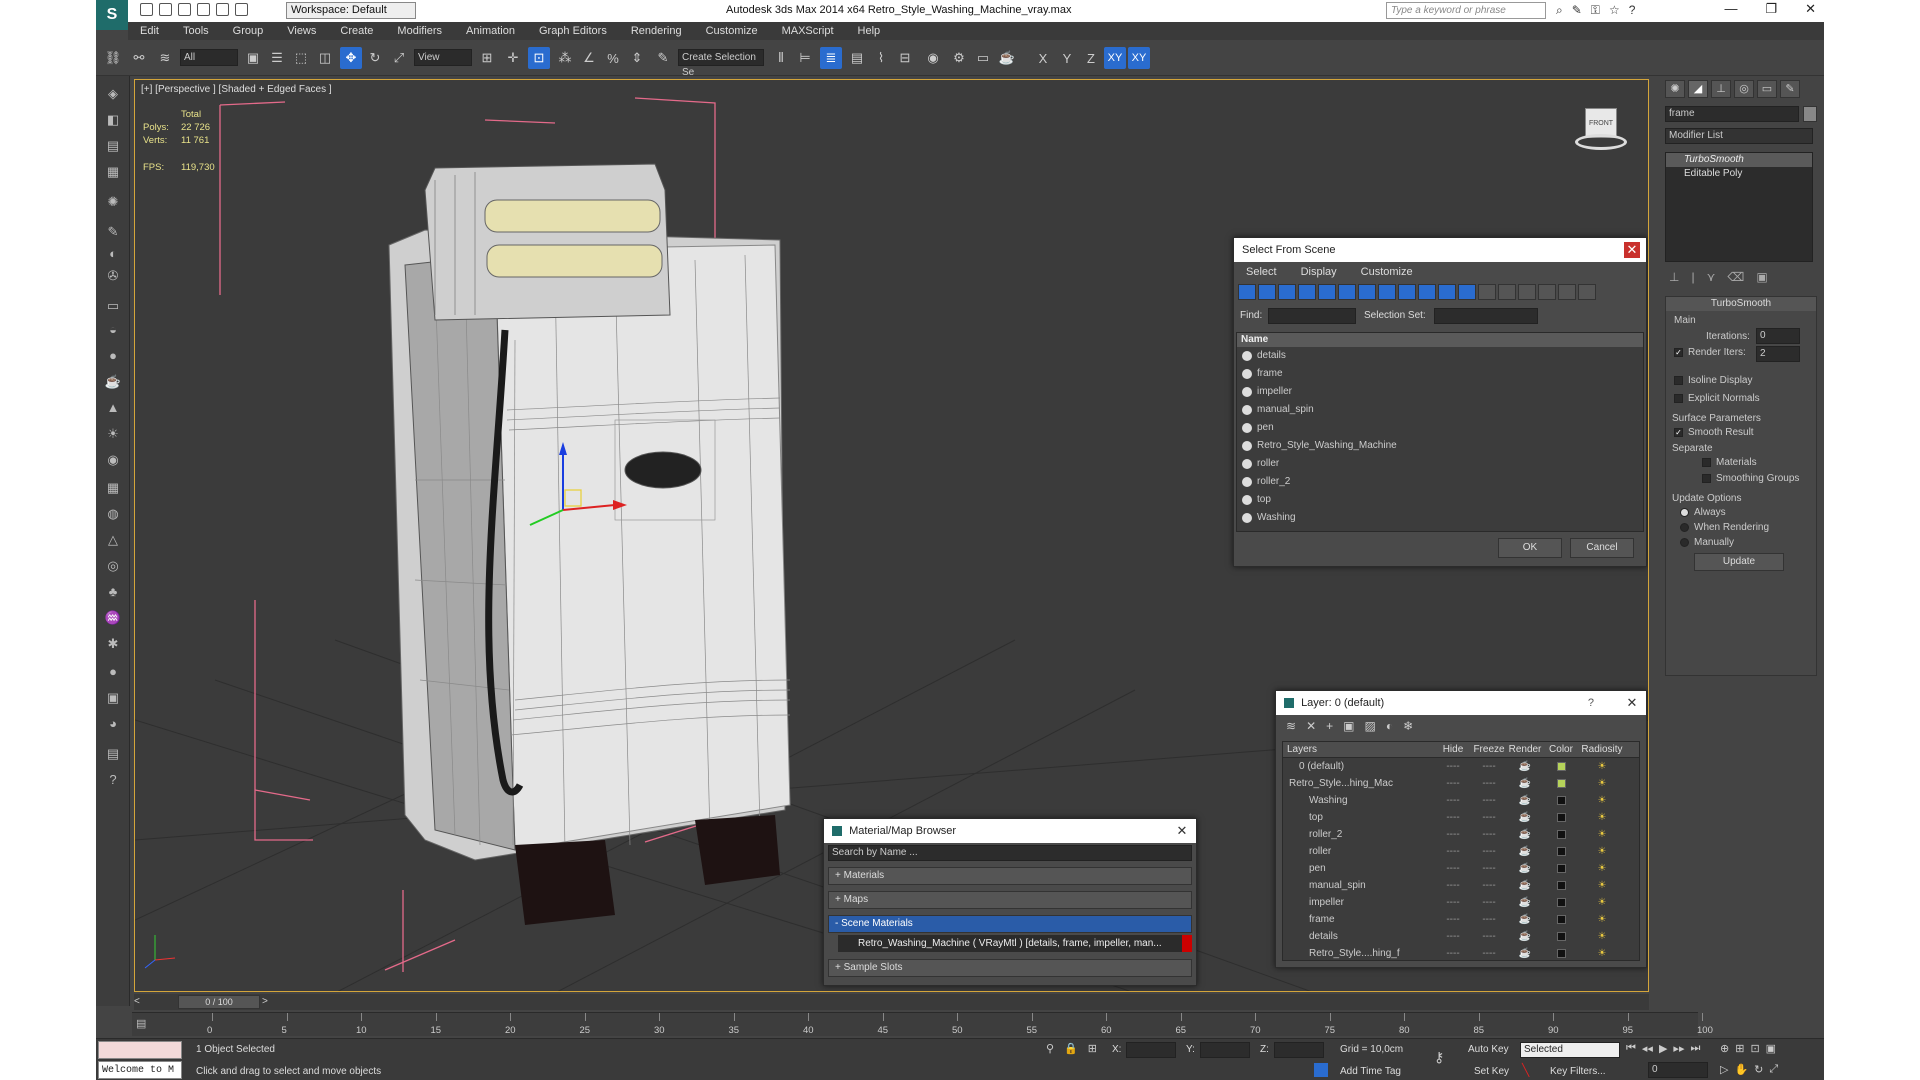  I want to click on layer-manager-icon: ≣, so click(831, 58).